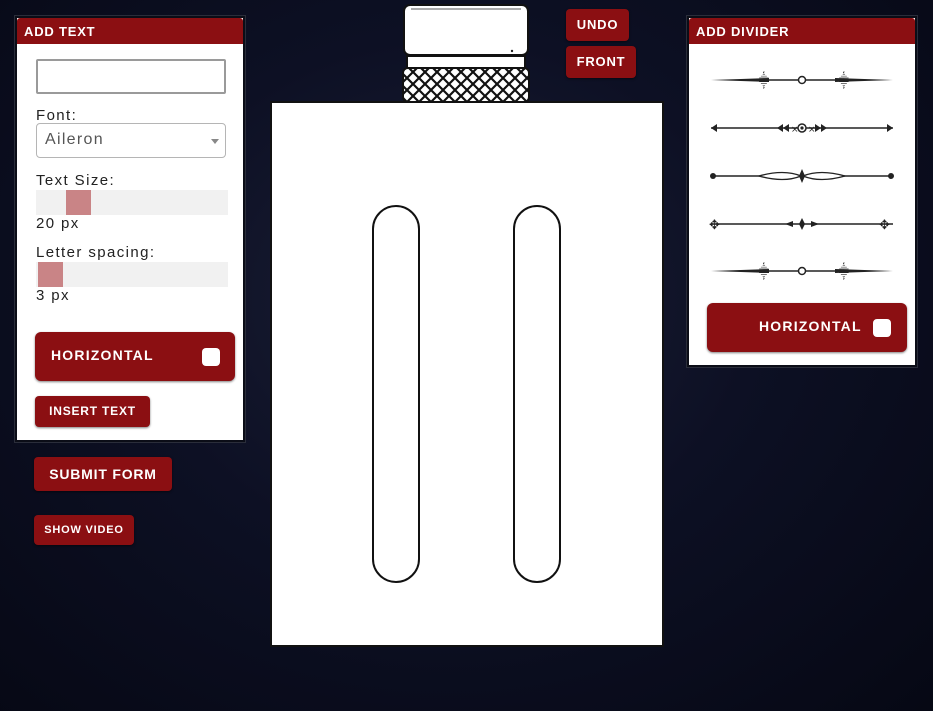  What do you see at coordinates (215, 141) in the screenshot?
I see `chevron-down-icon` at bounding box center [215, 141].